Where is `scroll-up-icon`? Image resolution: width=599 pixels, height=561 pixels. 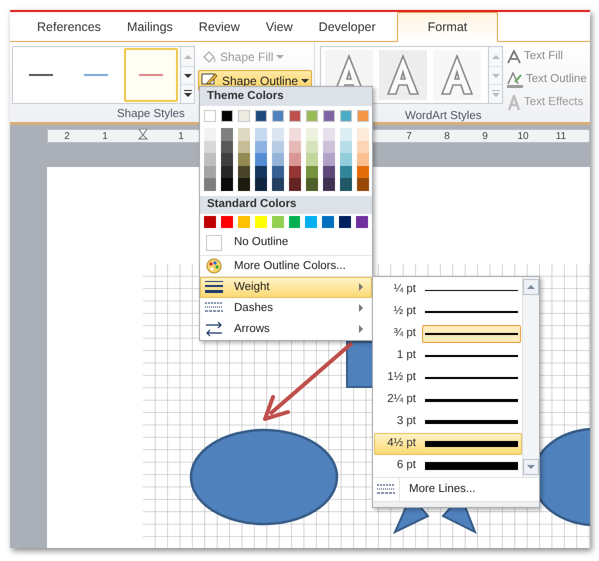
scroll-up-icon is located at coordinates (531, 287).